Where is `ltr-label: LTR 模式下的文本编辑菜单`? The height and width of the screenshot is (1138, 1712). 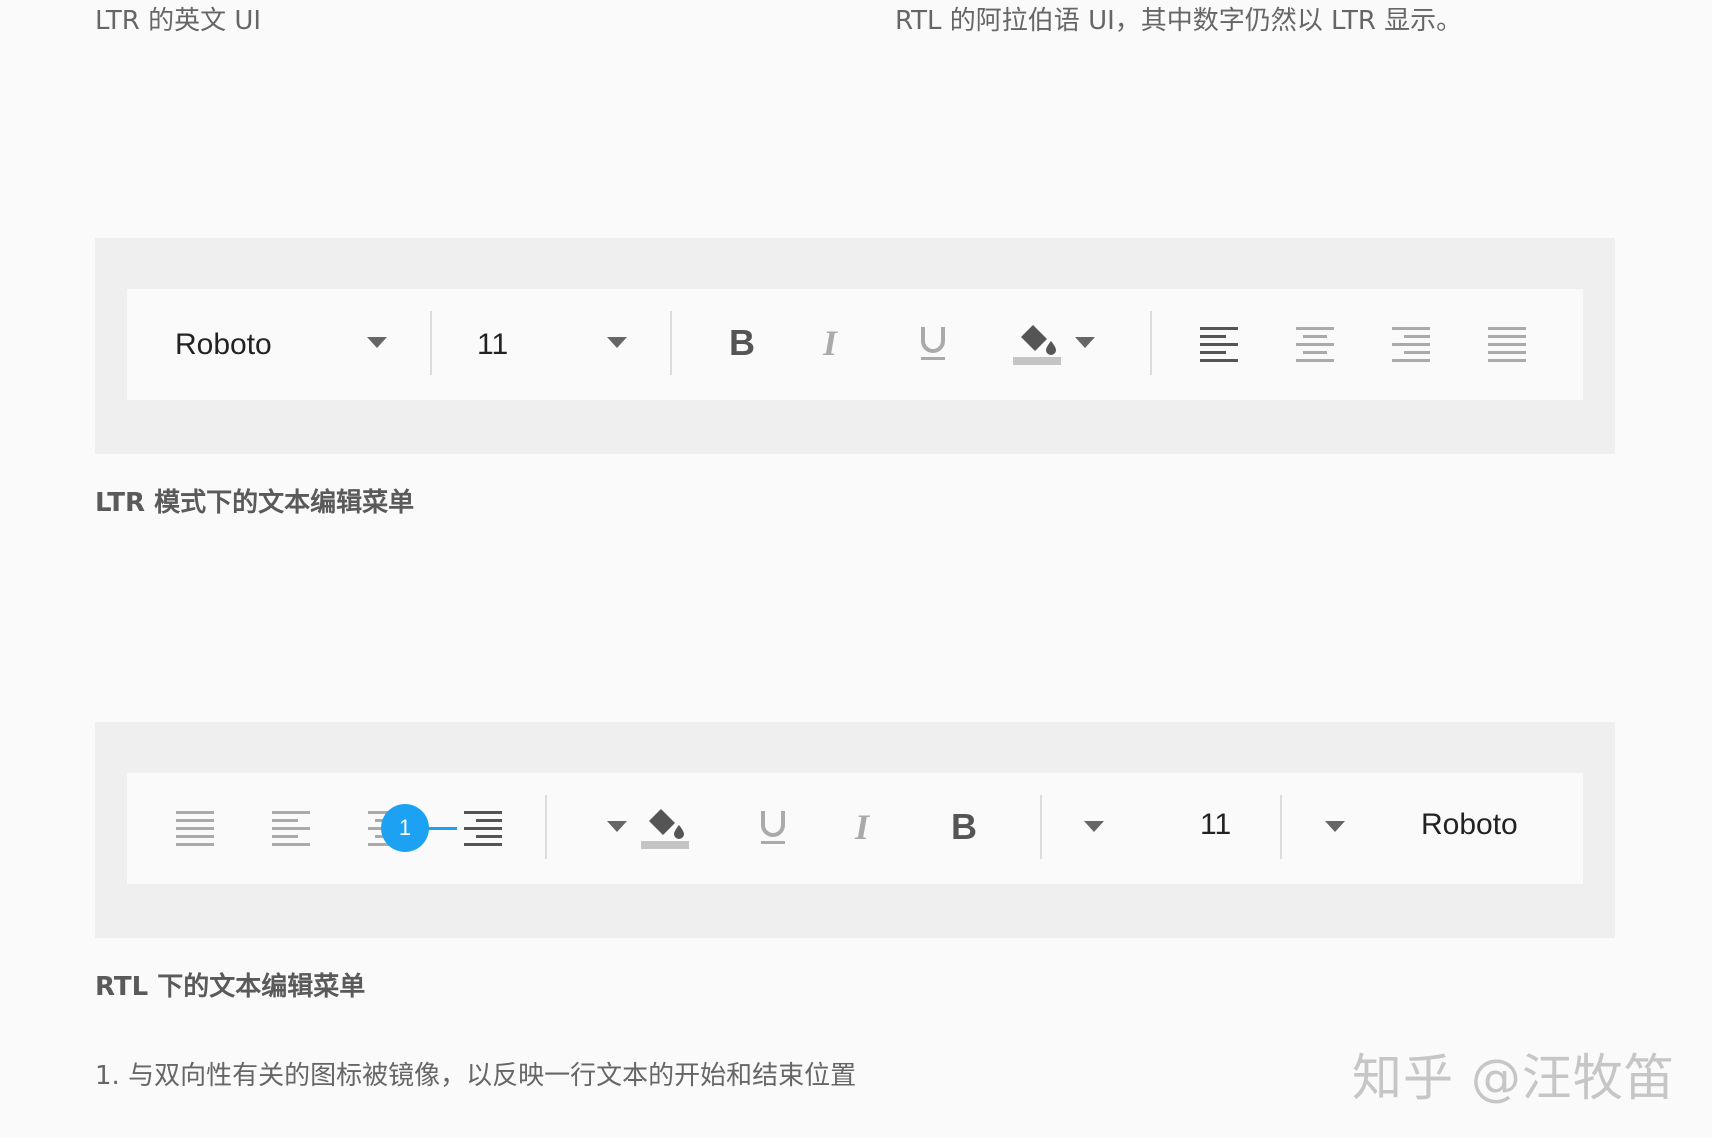
ltr-label: LTR 模式下的文本编辑菜单 is located at coordinates (255, 503).